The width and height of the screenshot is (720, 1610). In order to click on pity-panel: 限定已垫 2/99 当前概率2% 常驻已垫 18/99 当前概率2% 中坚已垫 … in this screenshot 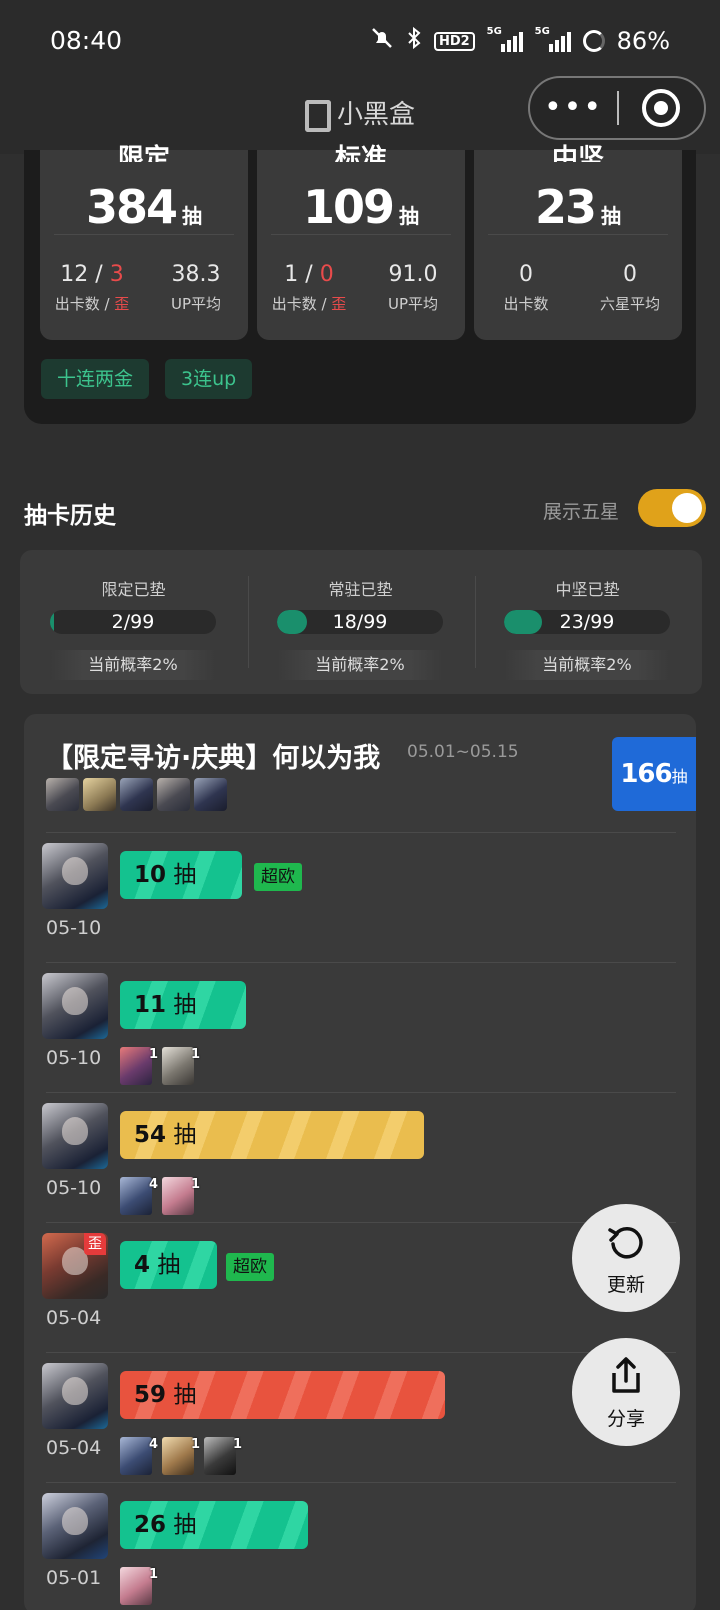, I will do `click(361, 622)`.